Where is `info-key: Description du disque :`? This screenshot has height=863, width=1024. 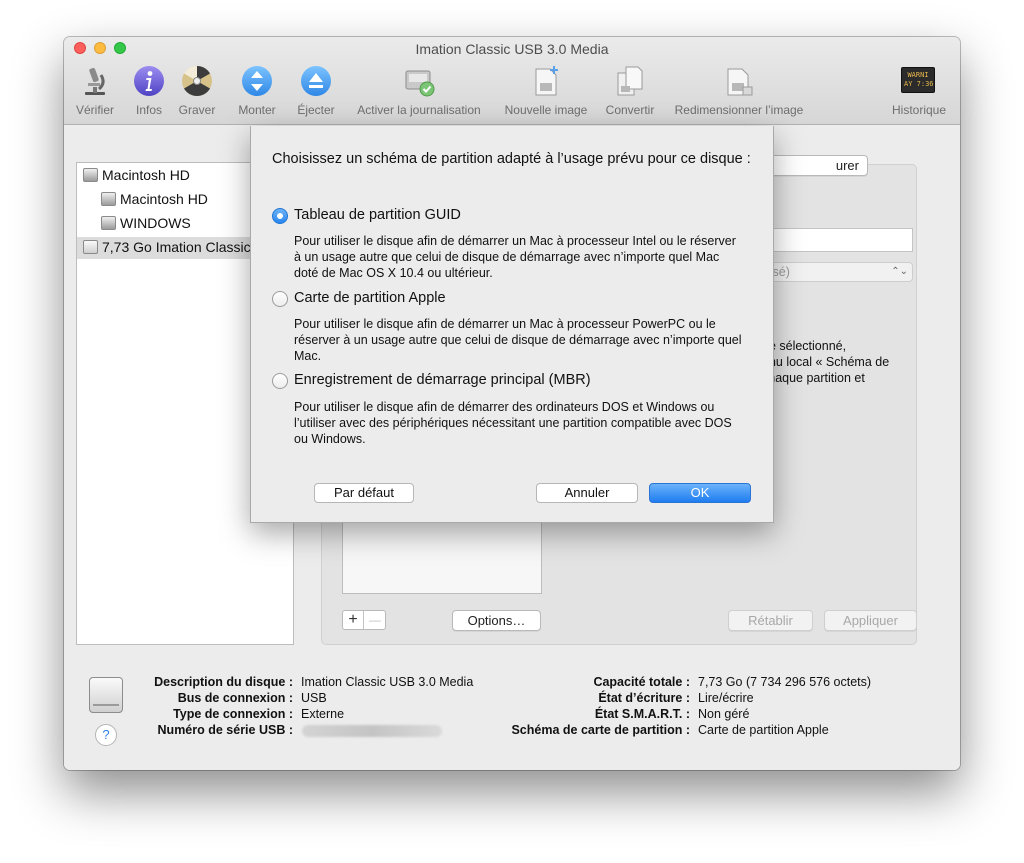 info-key: Description du disque : is located at coordinates (223, 682).